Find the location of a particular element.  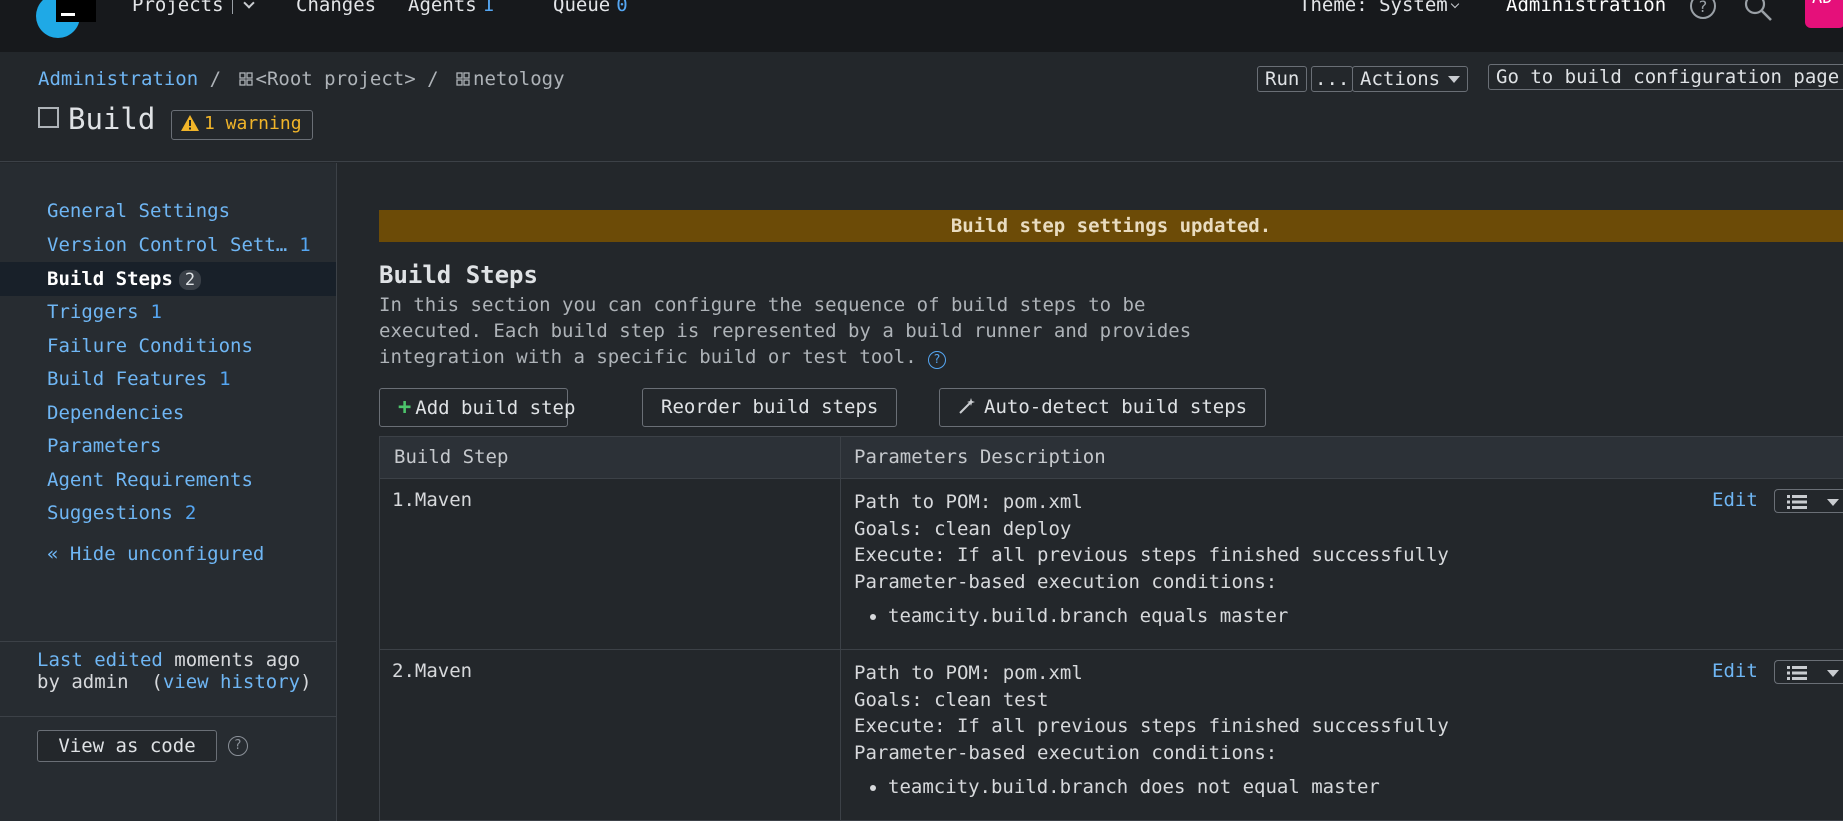

sidebar-item-label: Failure Conditions is located at coordinates (150, 346).